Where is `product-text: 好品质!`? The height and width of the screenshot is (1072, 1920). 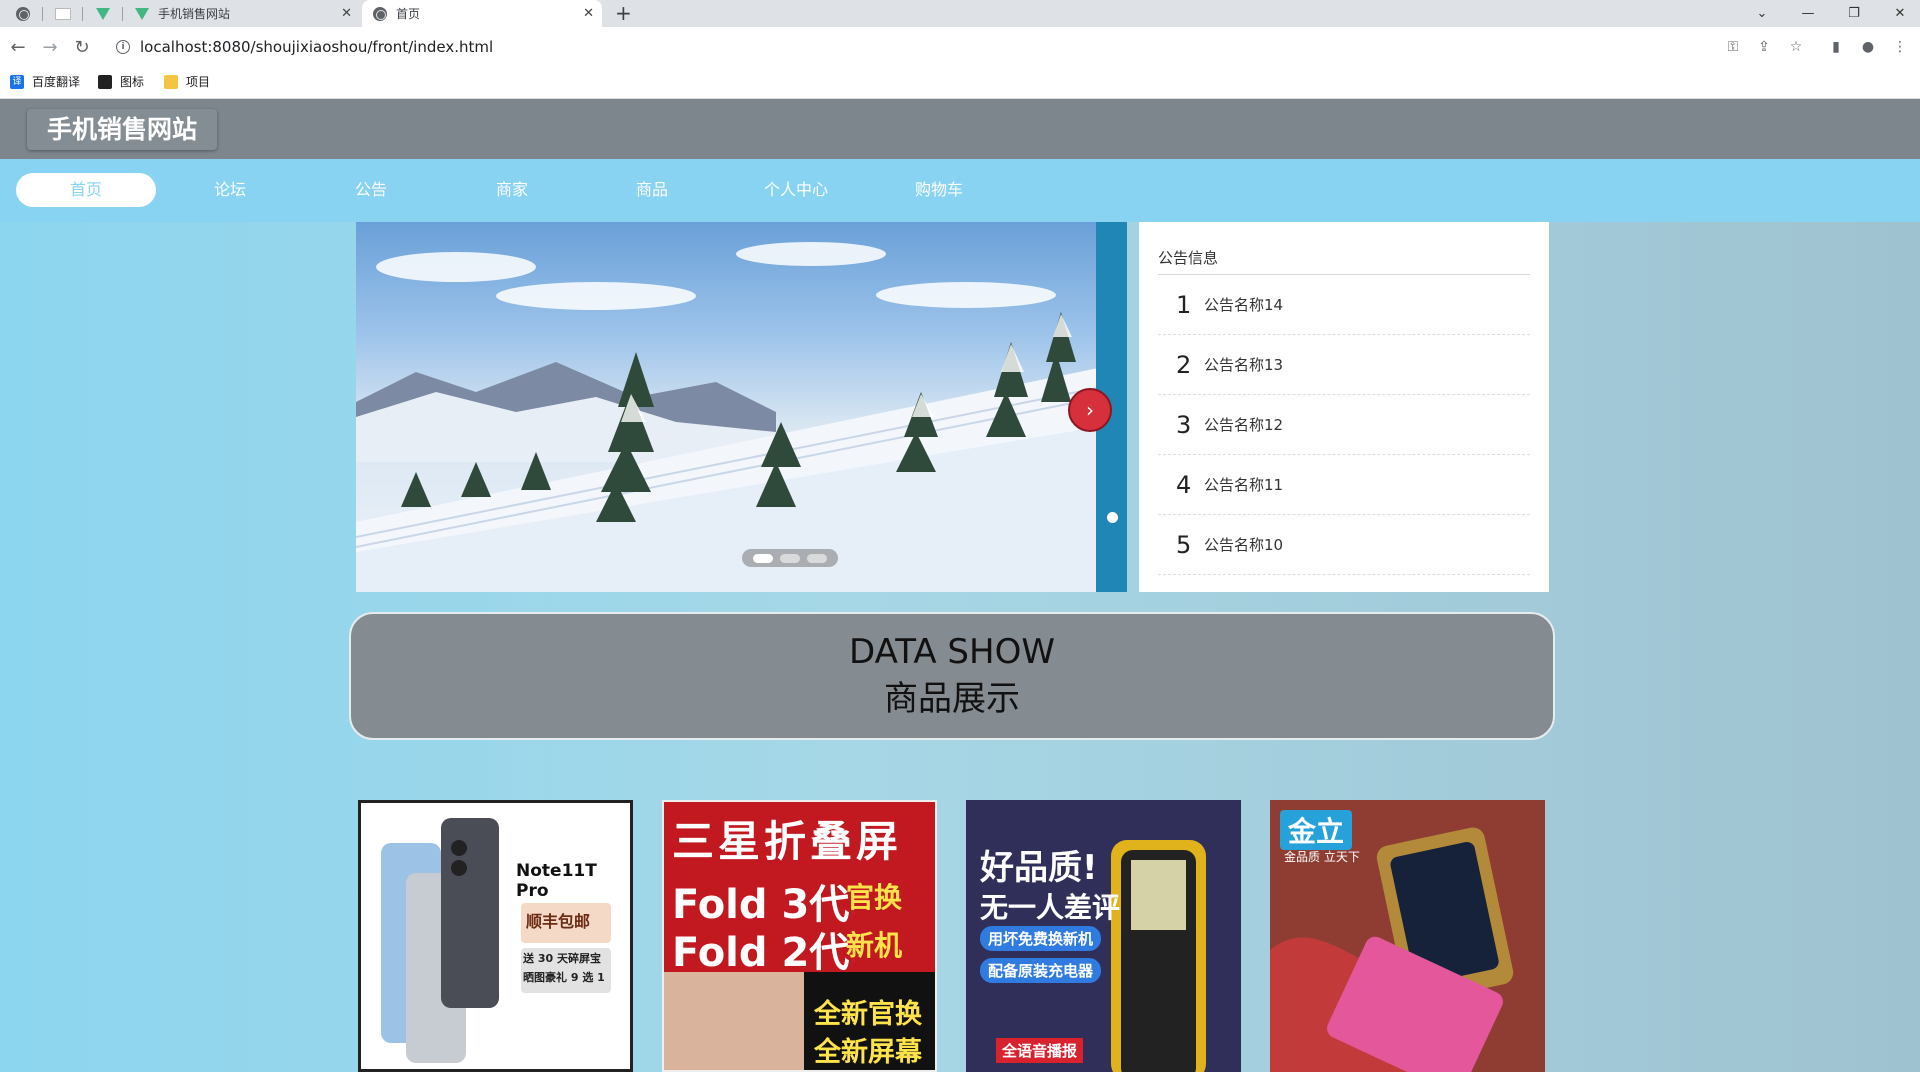 product-text: 好品质! is located at coordinates (1039, 868).